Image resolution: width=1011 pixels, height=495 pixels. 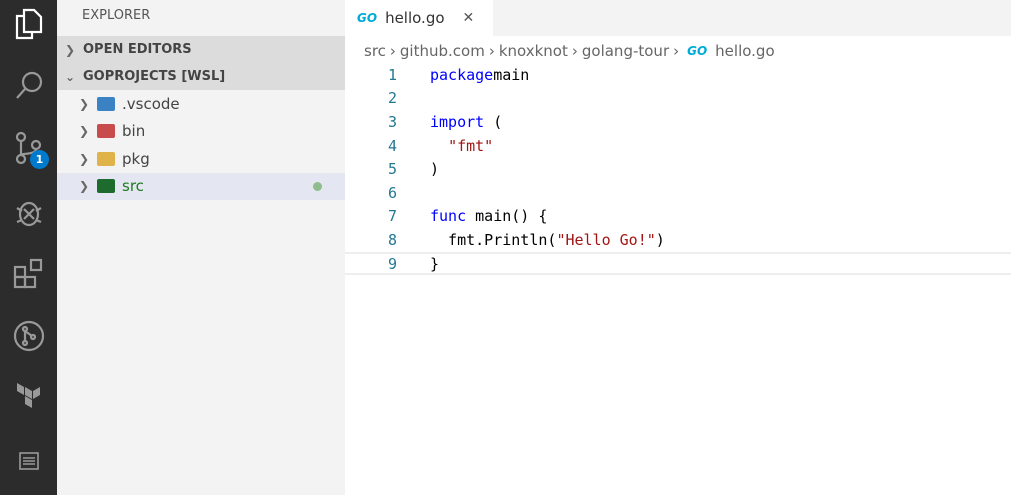 I want to click on breadcrumb-item: knoxknot, so click(x=533, y=51).